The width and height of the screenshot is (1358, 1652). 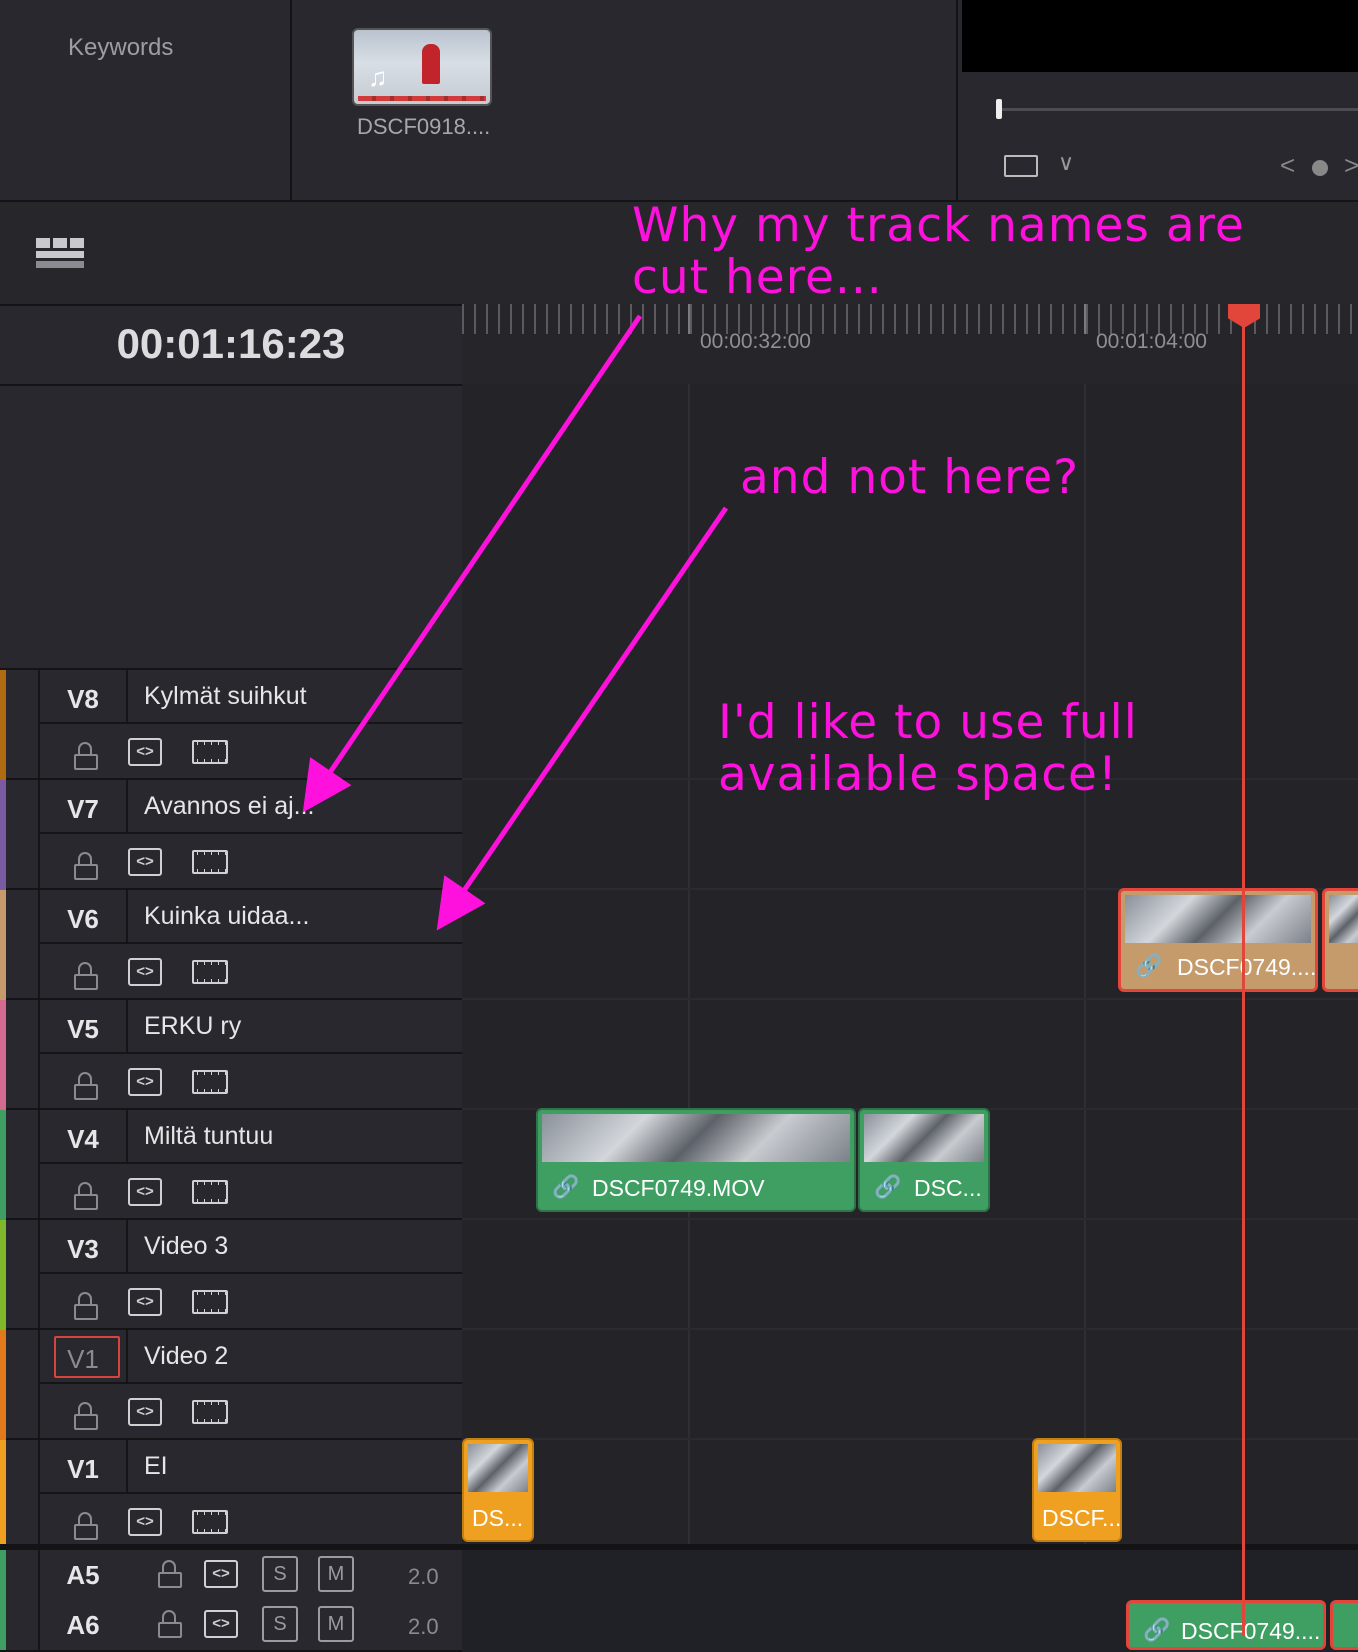 I want to click on track-name: ERKU ry, so click(x=192, y=1026).